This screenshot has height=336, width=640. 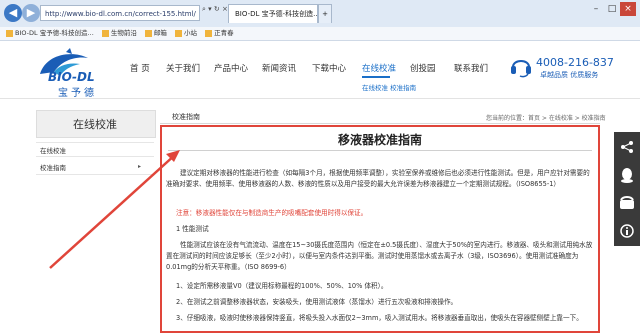 What do you see at coordinates (628, 9) in the screenshot?
I see `close-button: ×` at bounding box center [628, 9].